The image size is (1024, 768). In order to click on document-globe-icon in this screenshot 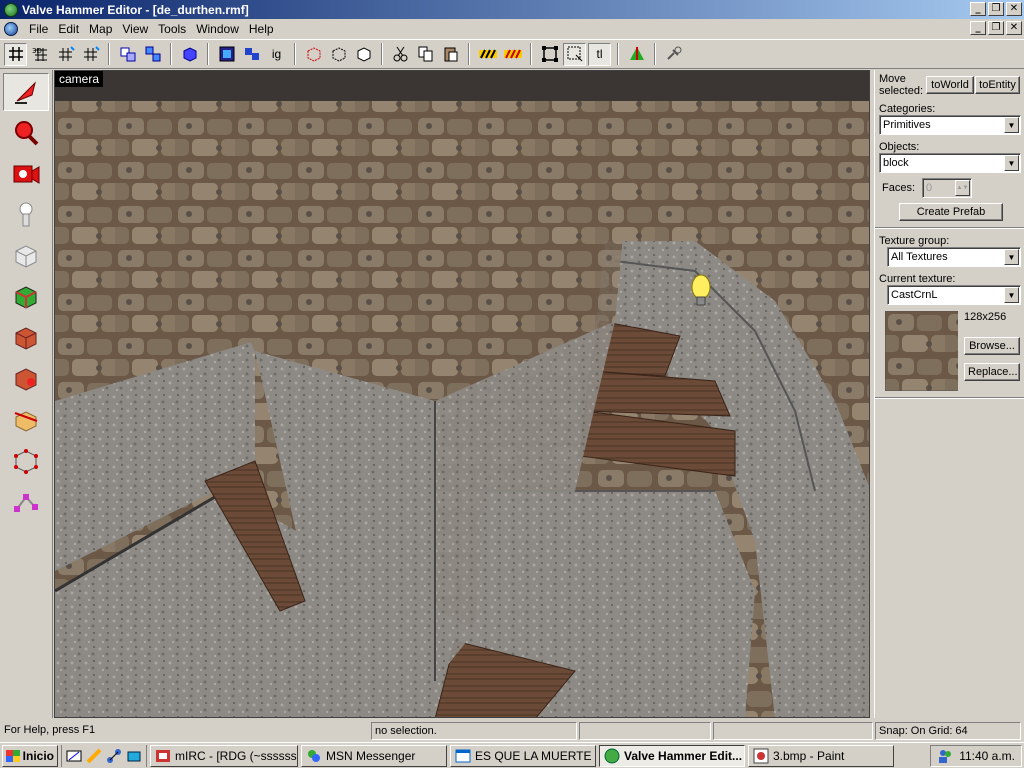, I will do `click(11, 28)`.